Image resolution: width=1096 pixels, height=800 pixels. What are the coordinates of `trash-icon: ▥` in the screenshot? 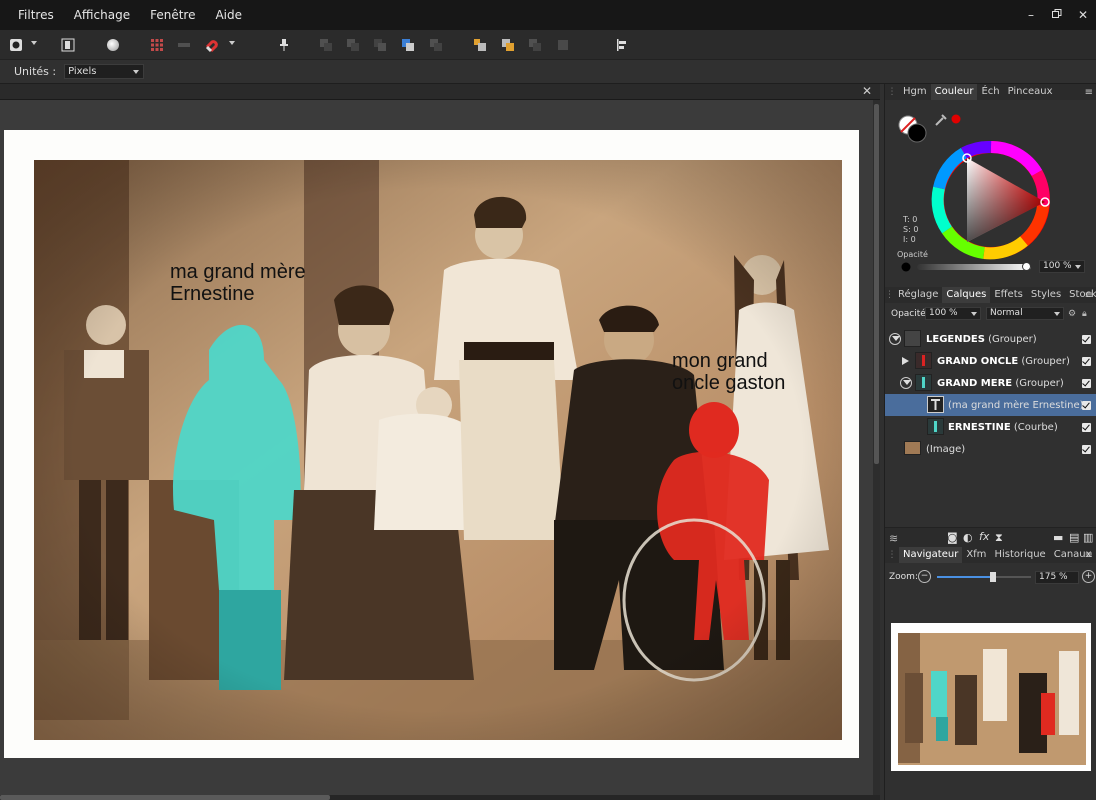 It's located at (1088, 537).